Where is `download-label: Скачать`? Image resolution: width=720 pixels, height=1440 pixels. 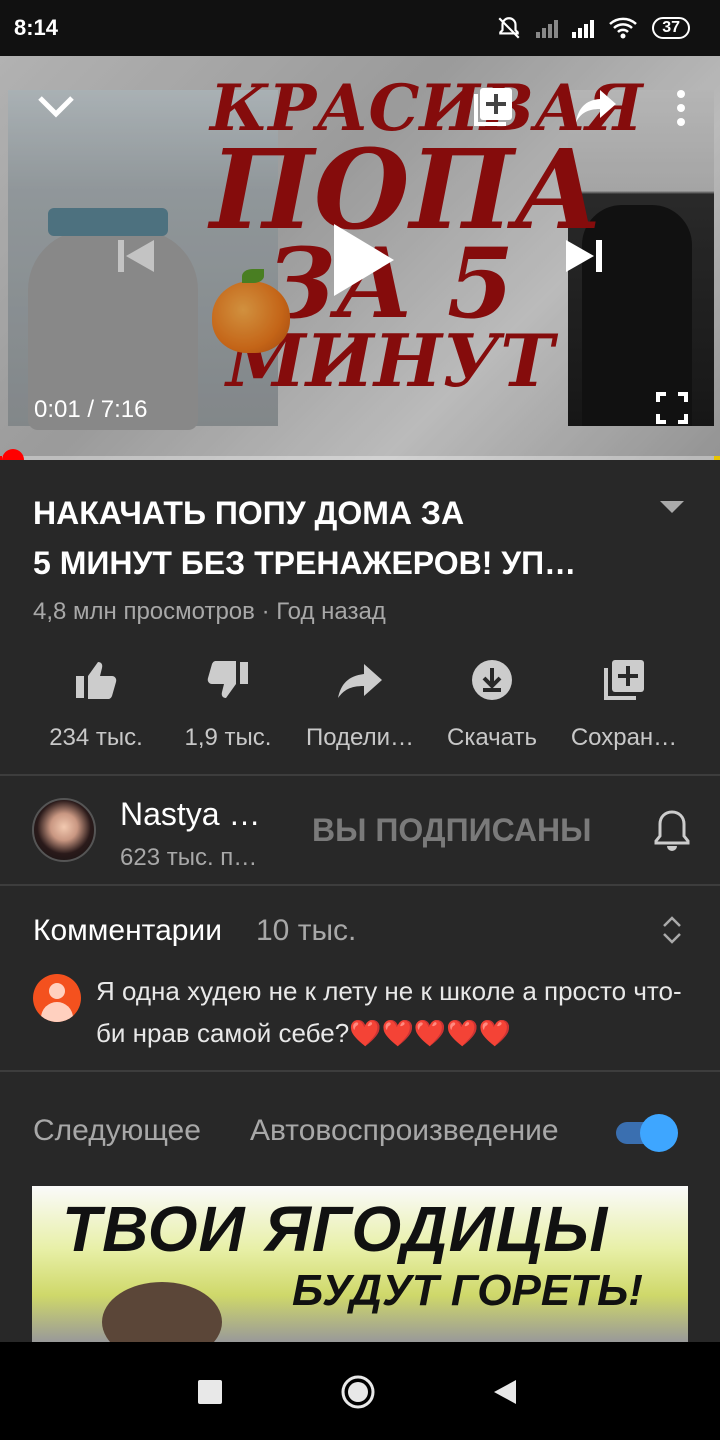
download-label: Скачать is located at coordinates (492, 737).